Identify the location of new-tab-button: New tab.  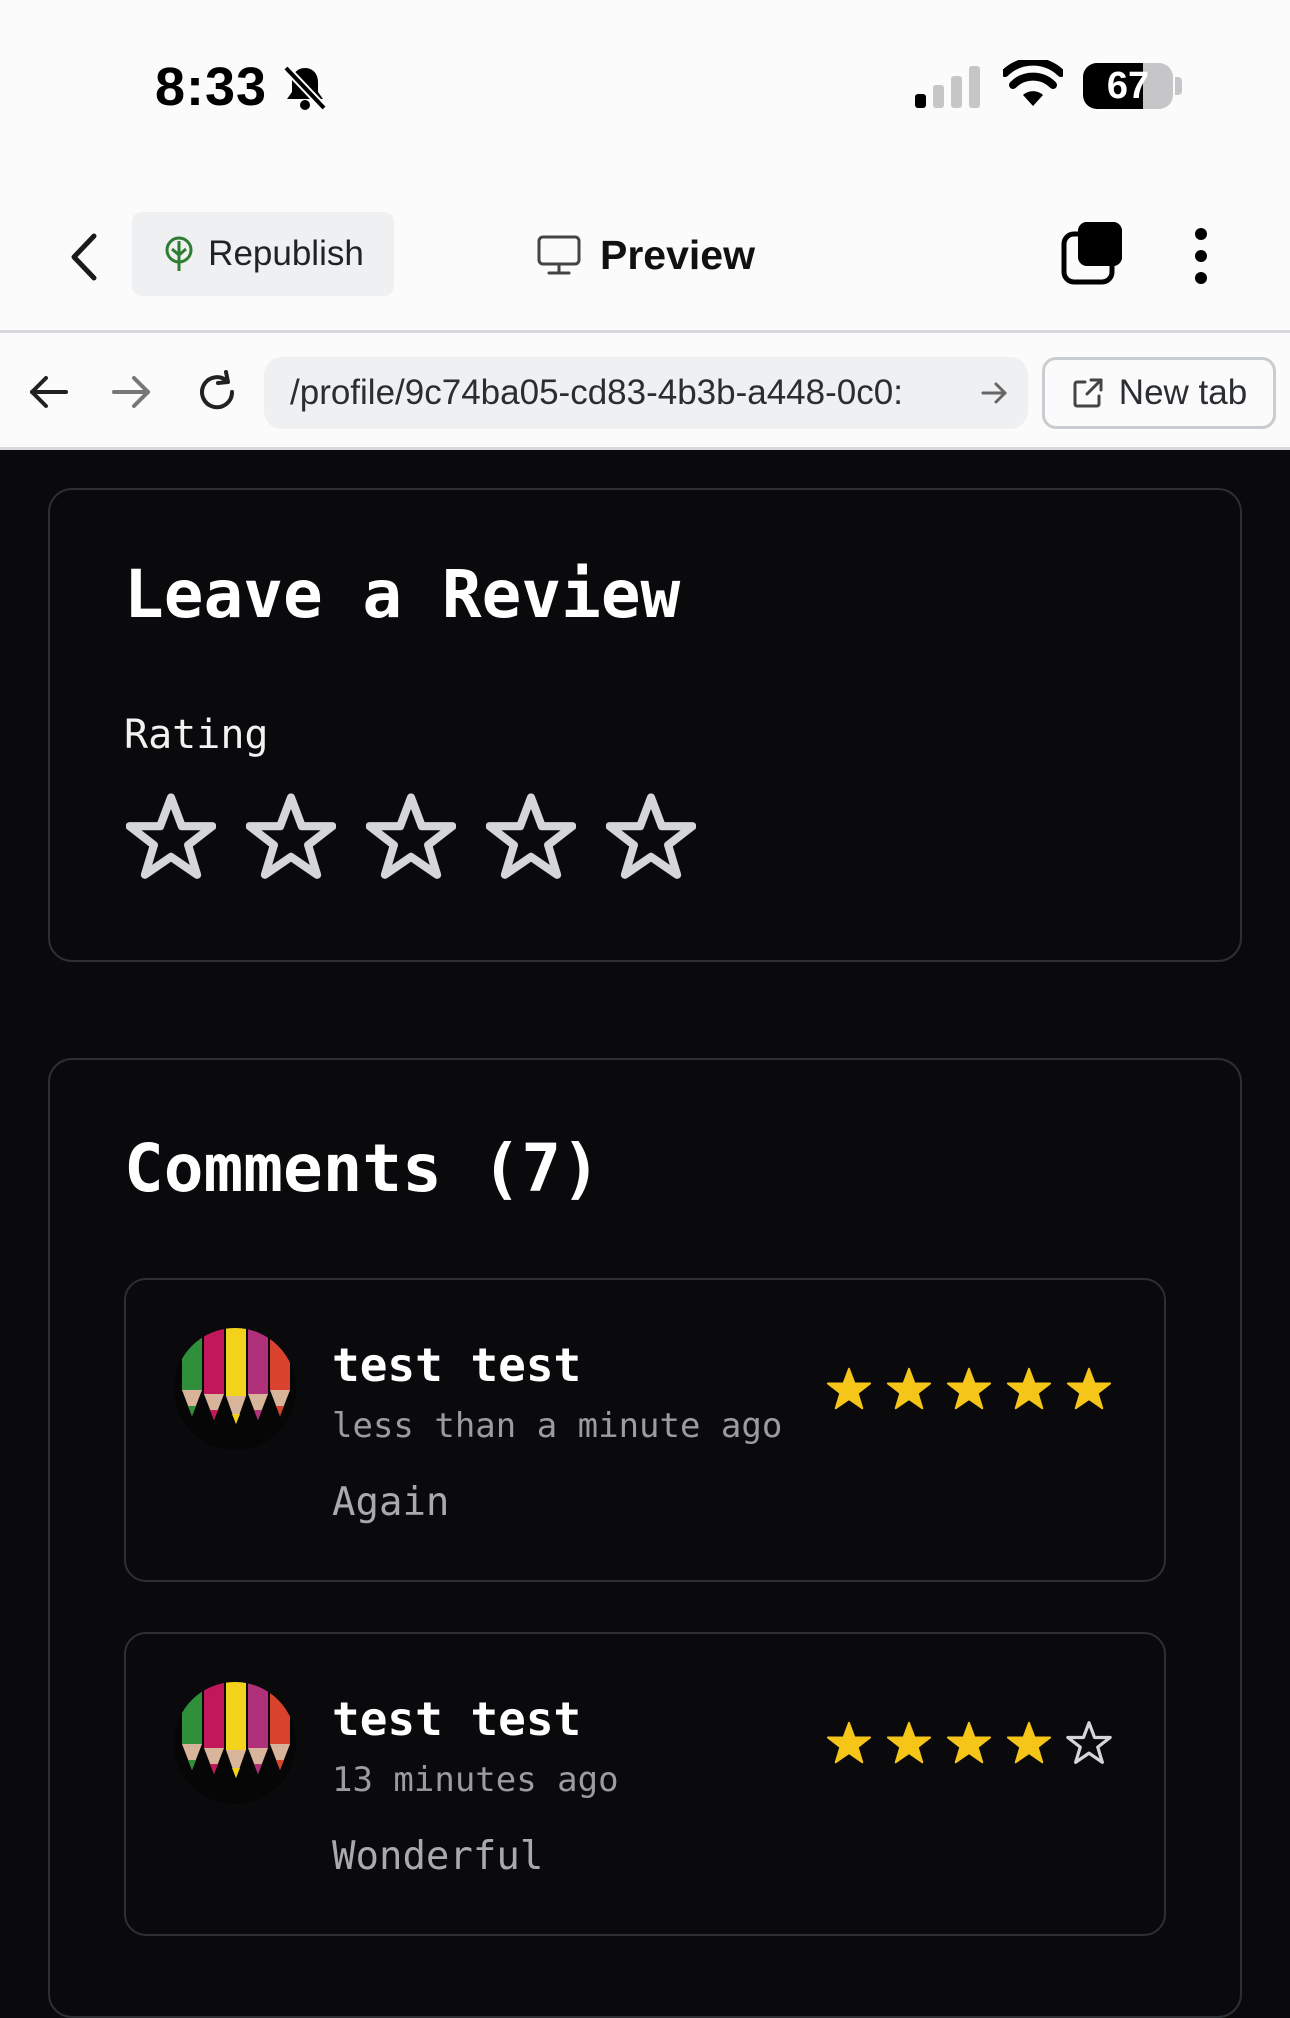
(1159, 393).